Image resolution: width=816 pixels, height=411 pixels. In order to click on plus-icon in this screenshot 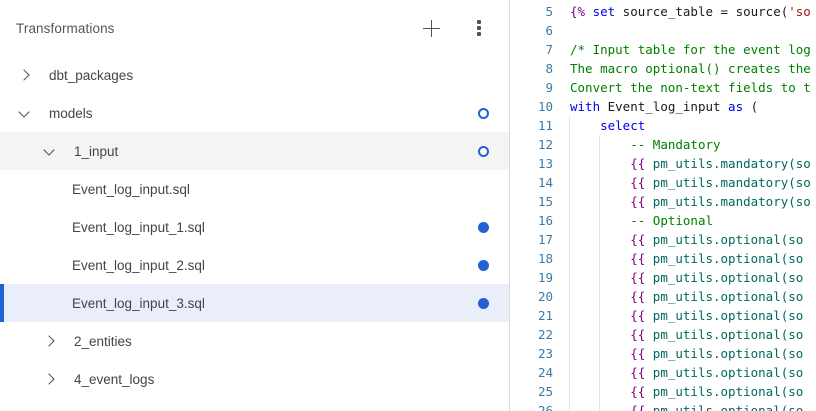, I will do `click(431, 28)`.